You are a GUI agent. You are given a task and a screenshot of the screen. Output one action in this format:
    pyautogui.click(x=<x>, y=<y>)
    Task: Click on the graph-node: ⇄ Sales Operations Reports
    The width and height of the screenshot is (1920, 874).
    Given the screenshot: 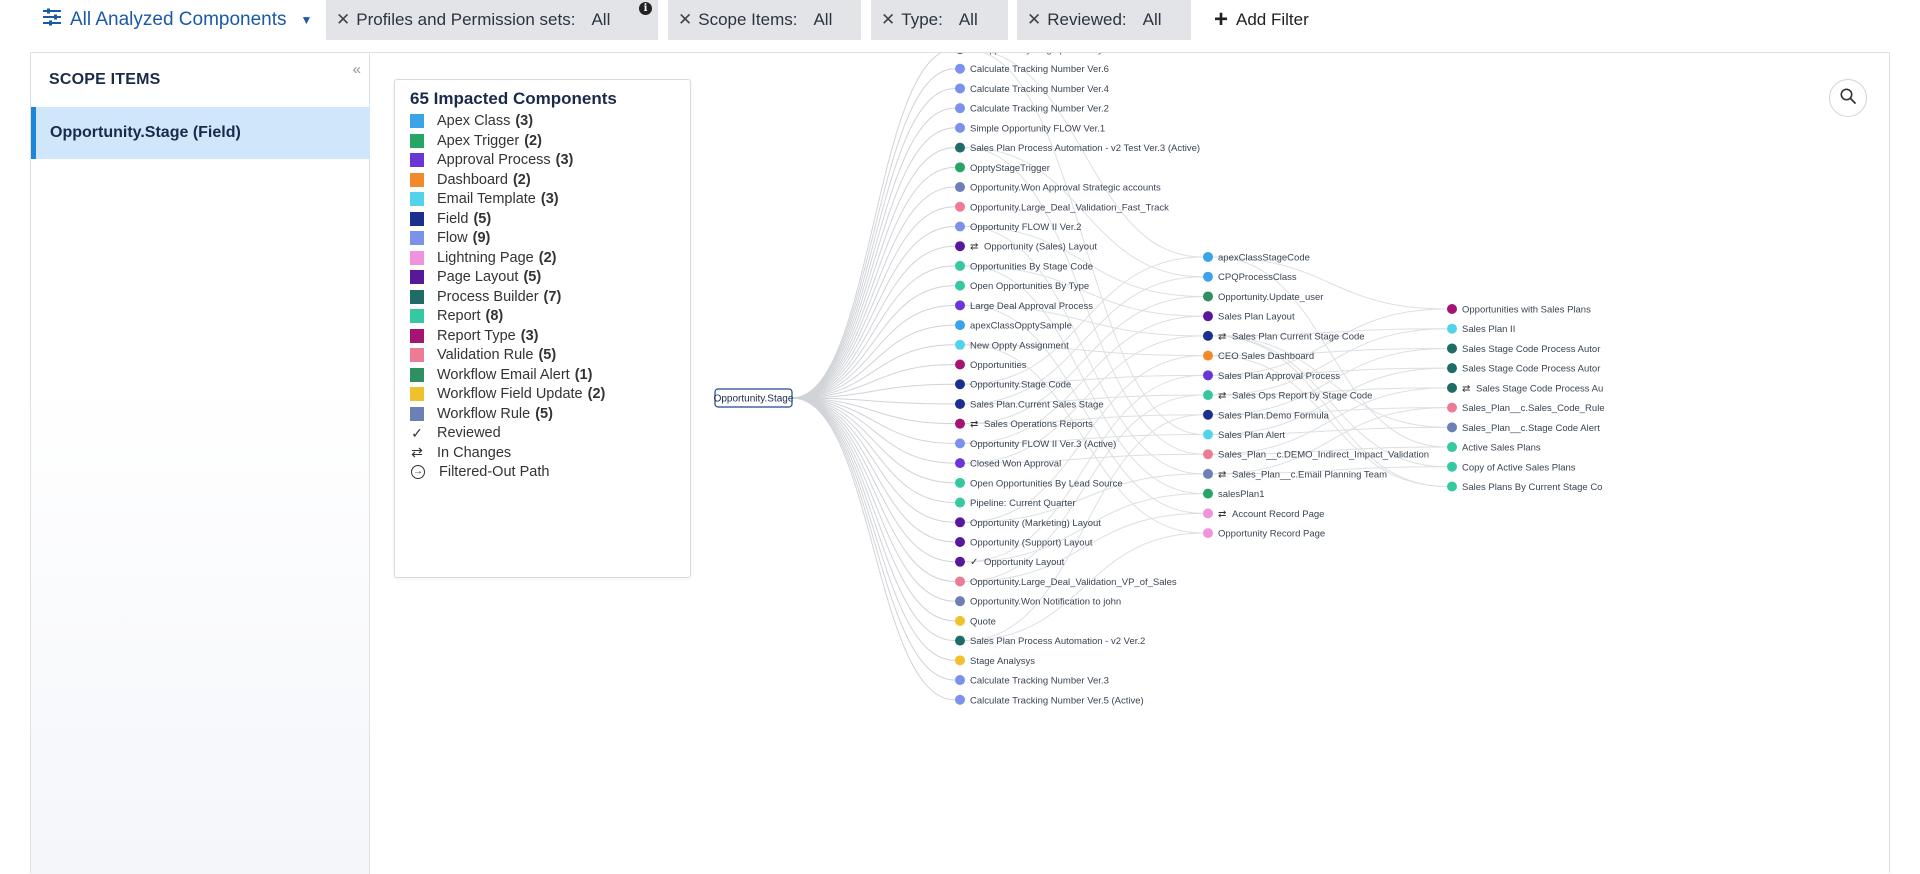 What is the action you would take?
    pyautogui.click(x=1024, y=424)
    